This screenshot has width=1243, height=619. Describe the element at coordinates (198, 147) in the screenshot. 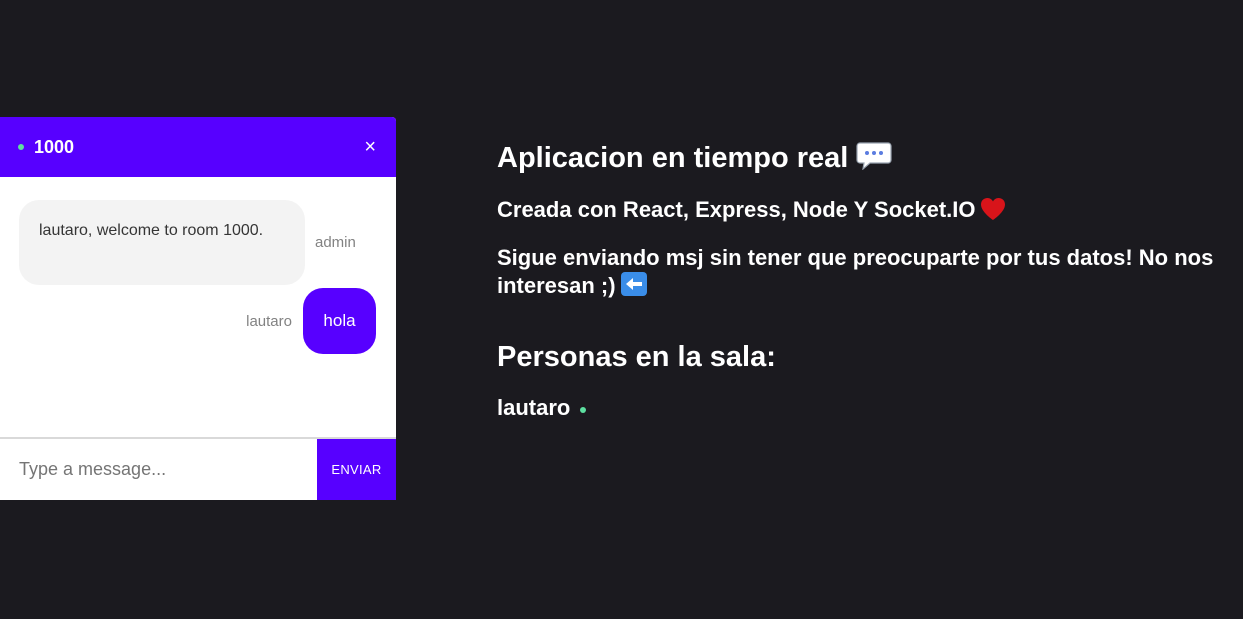

I see `chat-header: 1000 ×` at that location.